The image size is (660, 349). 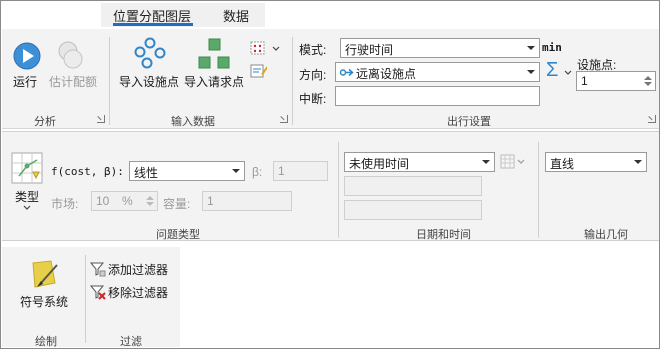 What do you see at coordinates (284, 119) in the screenshot?
I see `input-data-dialog-launcher` at bounding box center [284, 119].